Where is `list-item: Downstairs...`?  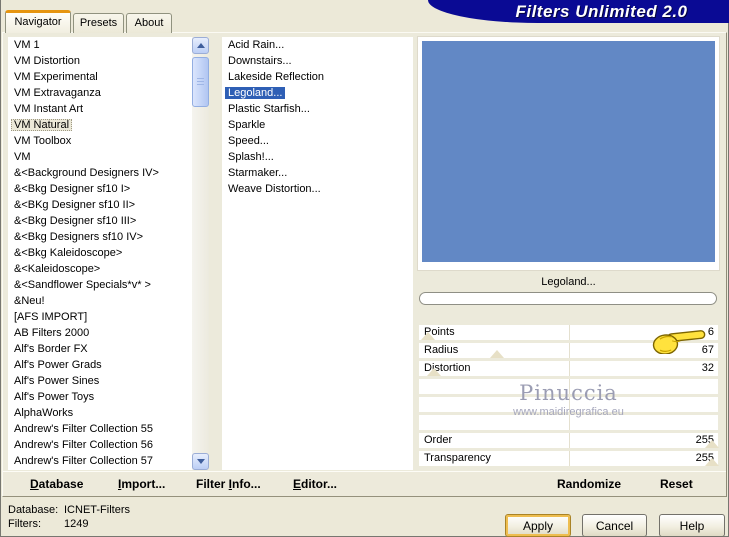 list-item: Downstairs... is located at coordinates (317, 61).